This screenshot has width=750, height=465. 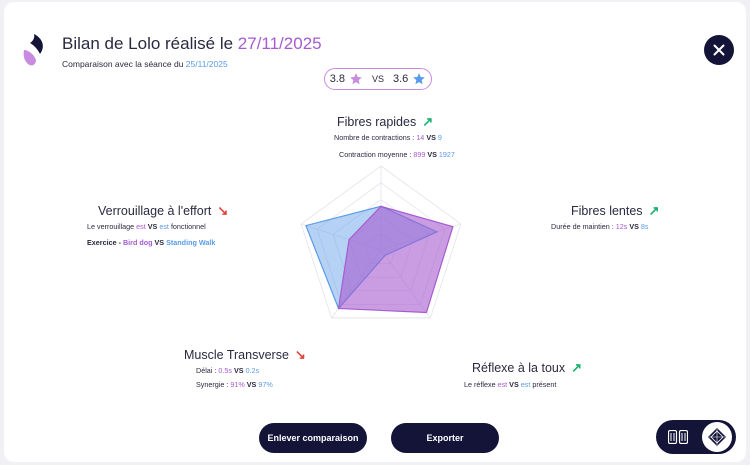 I want to click on previous-value: Standing Walk, so click(x=191, y=242).